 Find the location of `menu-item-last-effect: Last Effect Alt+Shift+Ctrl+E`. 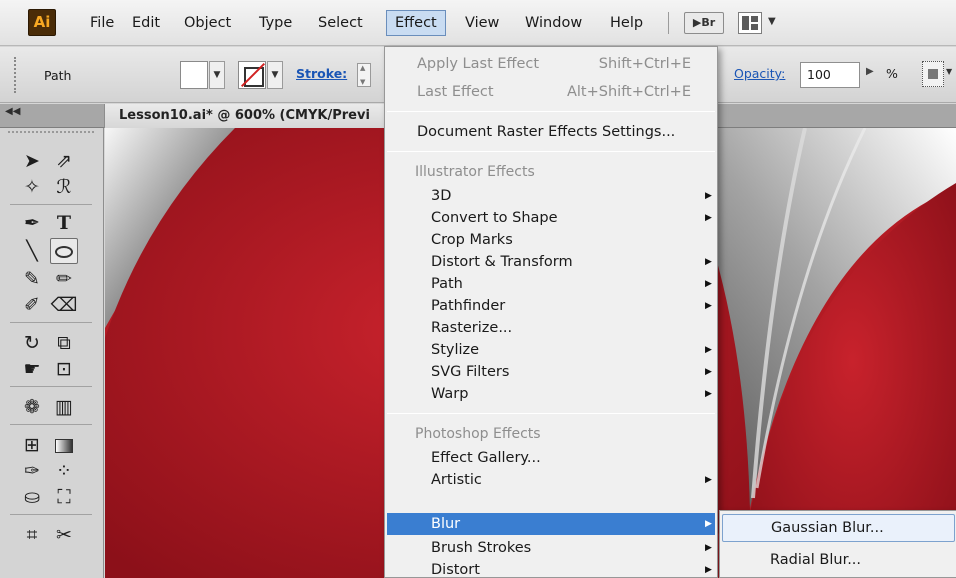

menu-item-last-effect: Last Effect Alt+Shift+Ctrl+E is located at coordinates (551, 92).